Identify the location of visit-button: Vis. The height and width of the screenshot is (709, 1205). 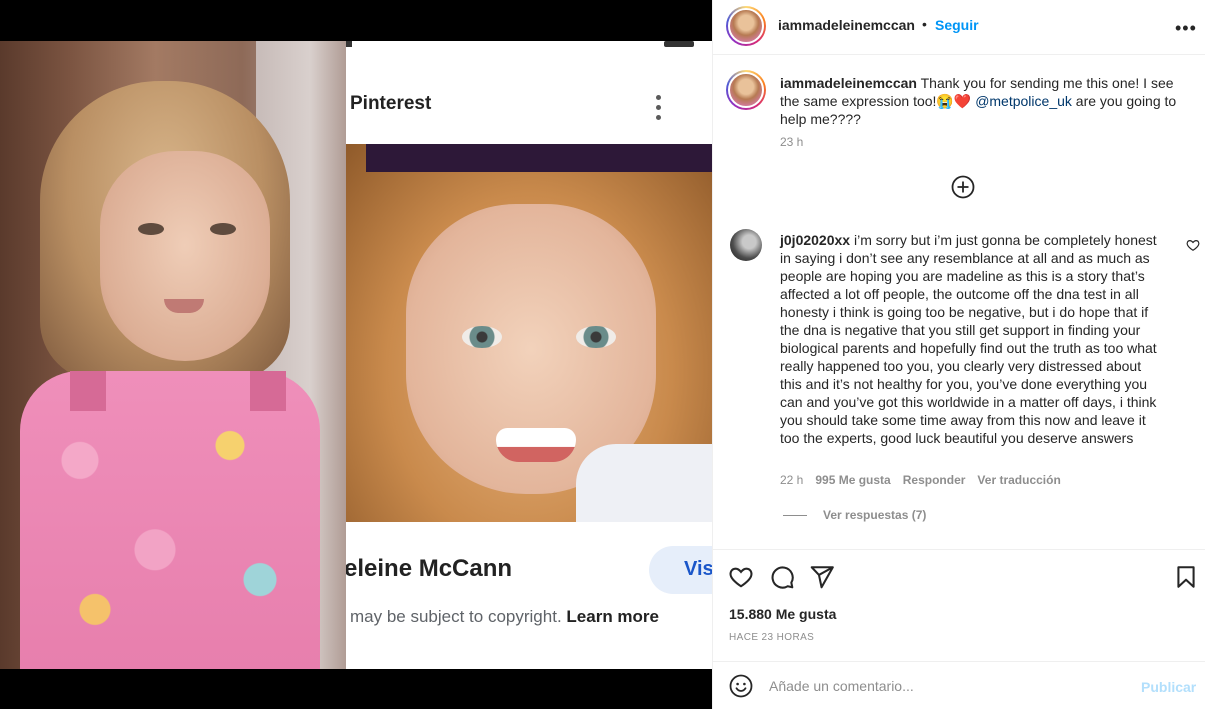
(680, 570).